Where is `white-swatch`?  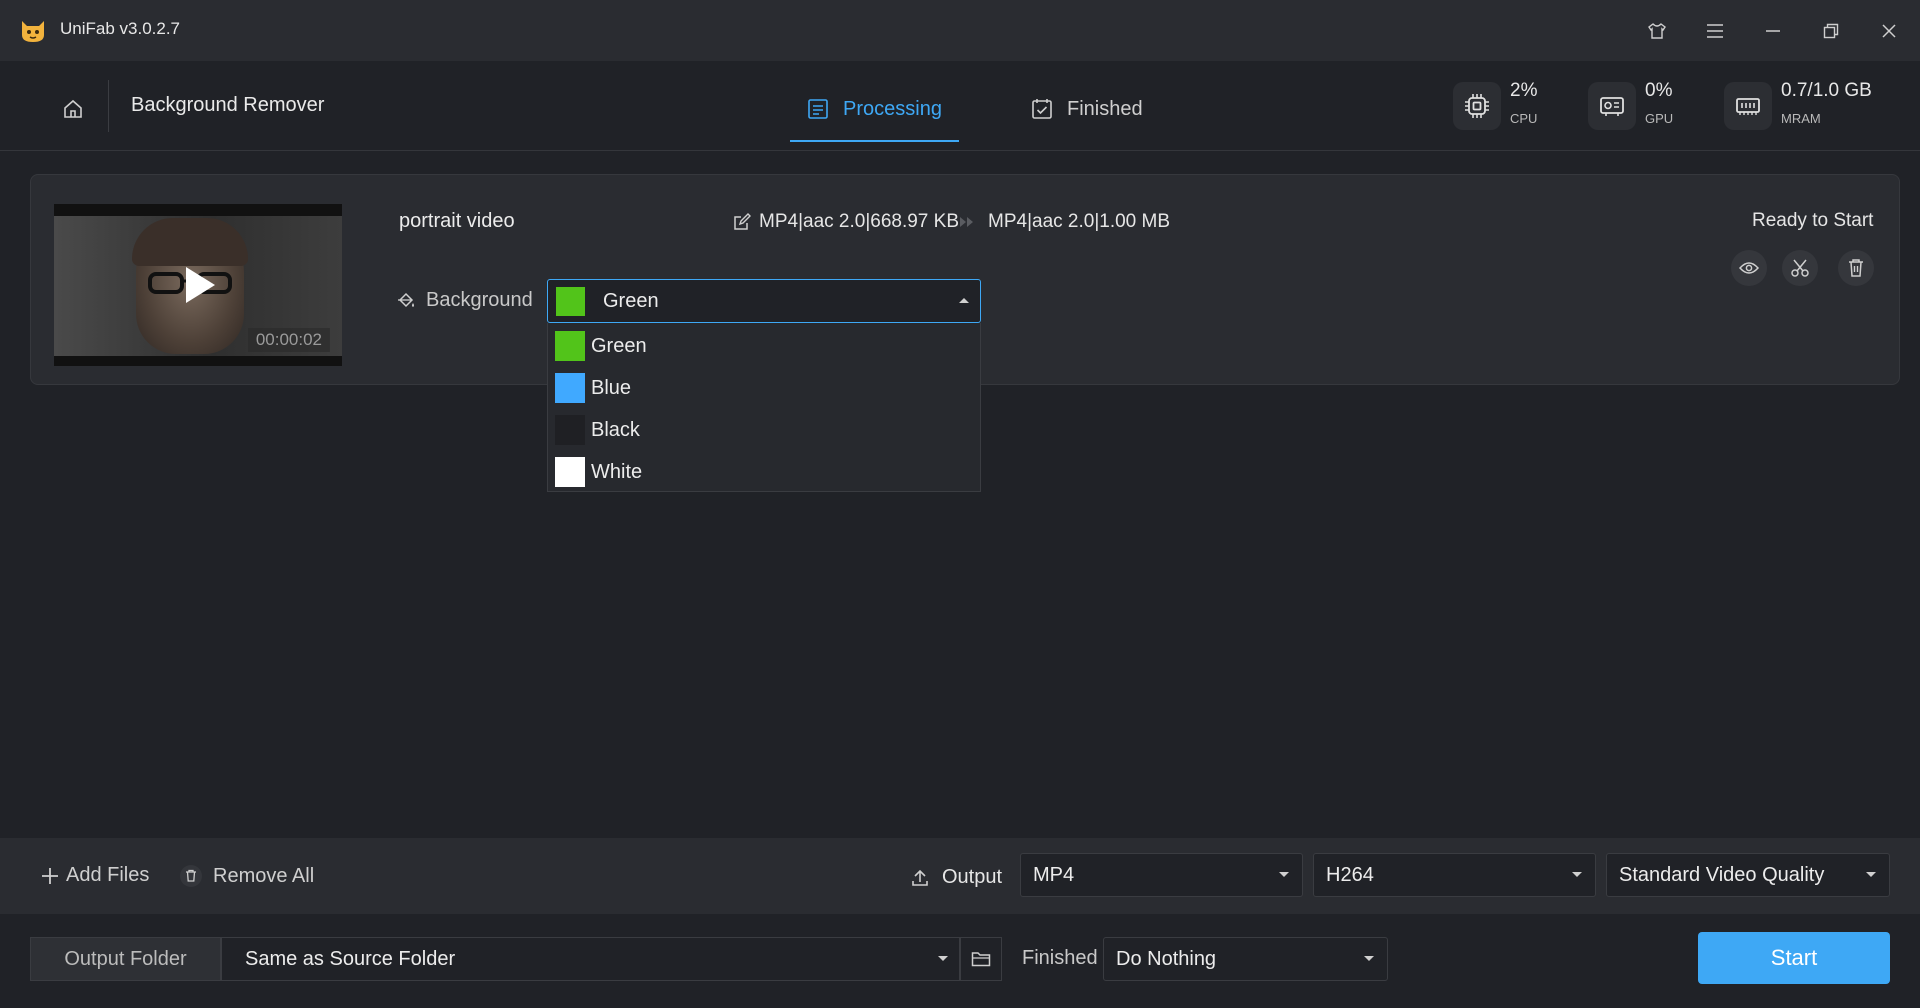 white-swatch is located at coordinates (570, 472).